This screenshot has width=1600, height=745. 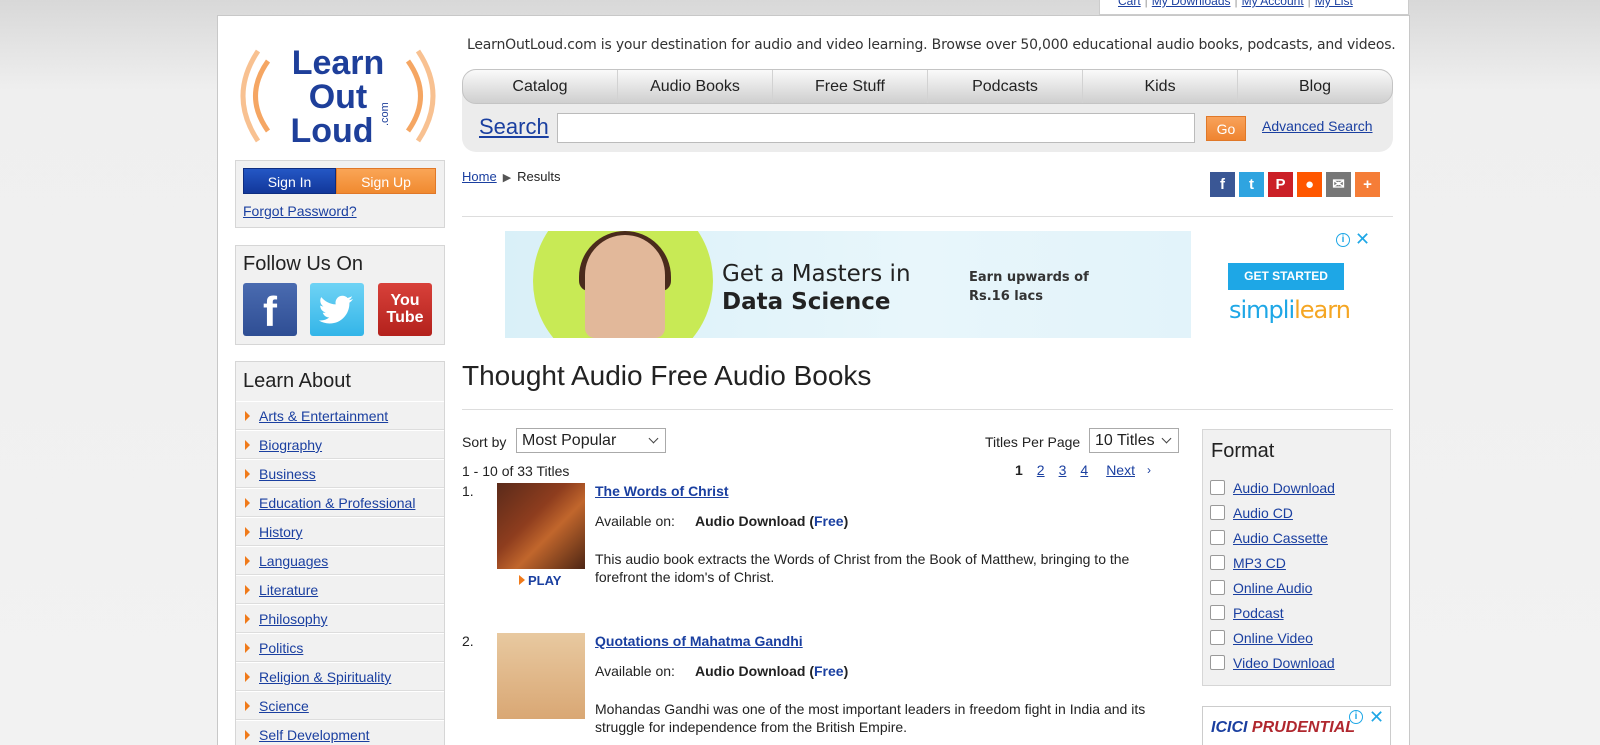 What do you see at coordinates (1063, 470) in the screenshot?
I see `page-link: 3` at bounding box center [1063, 470].